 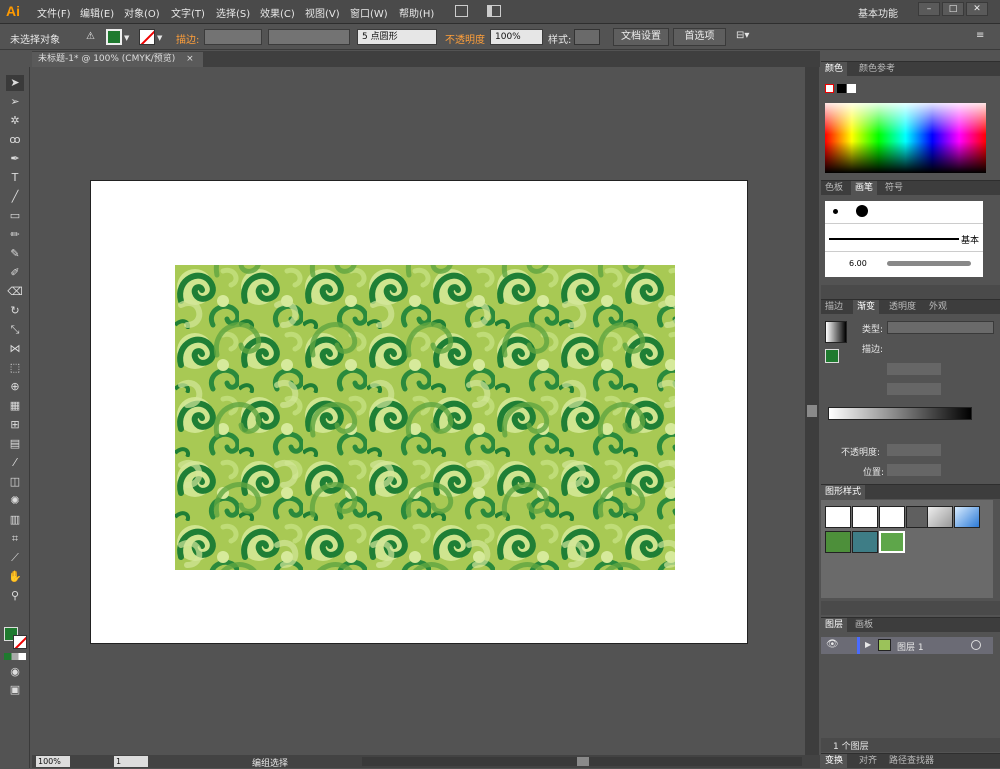 What do you see at coordinates (15, 216) in the screenshot?
I see `rectangle-tool-icon: ▭` at bounding box center [15, 216].